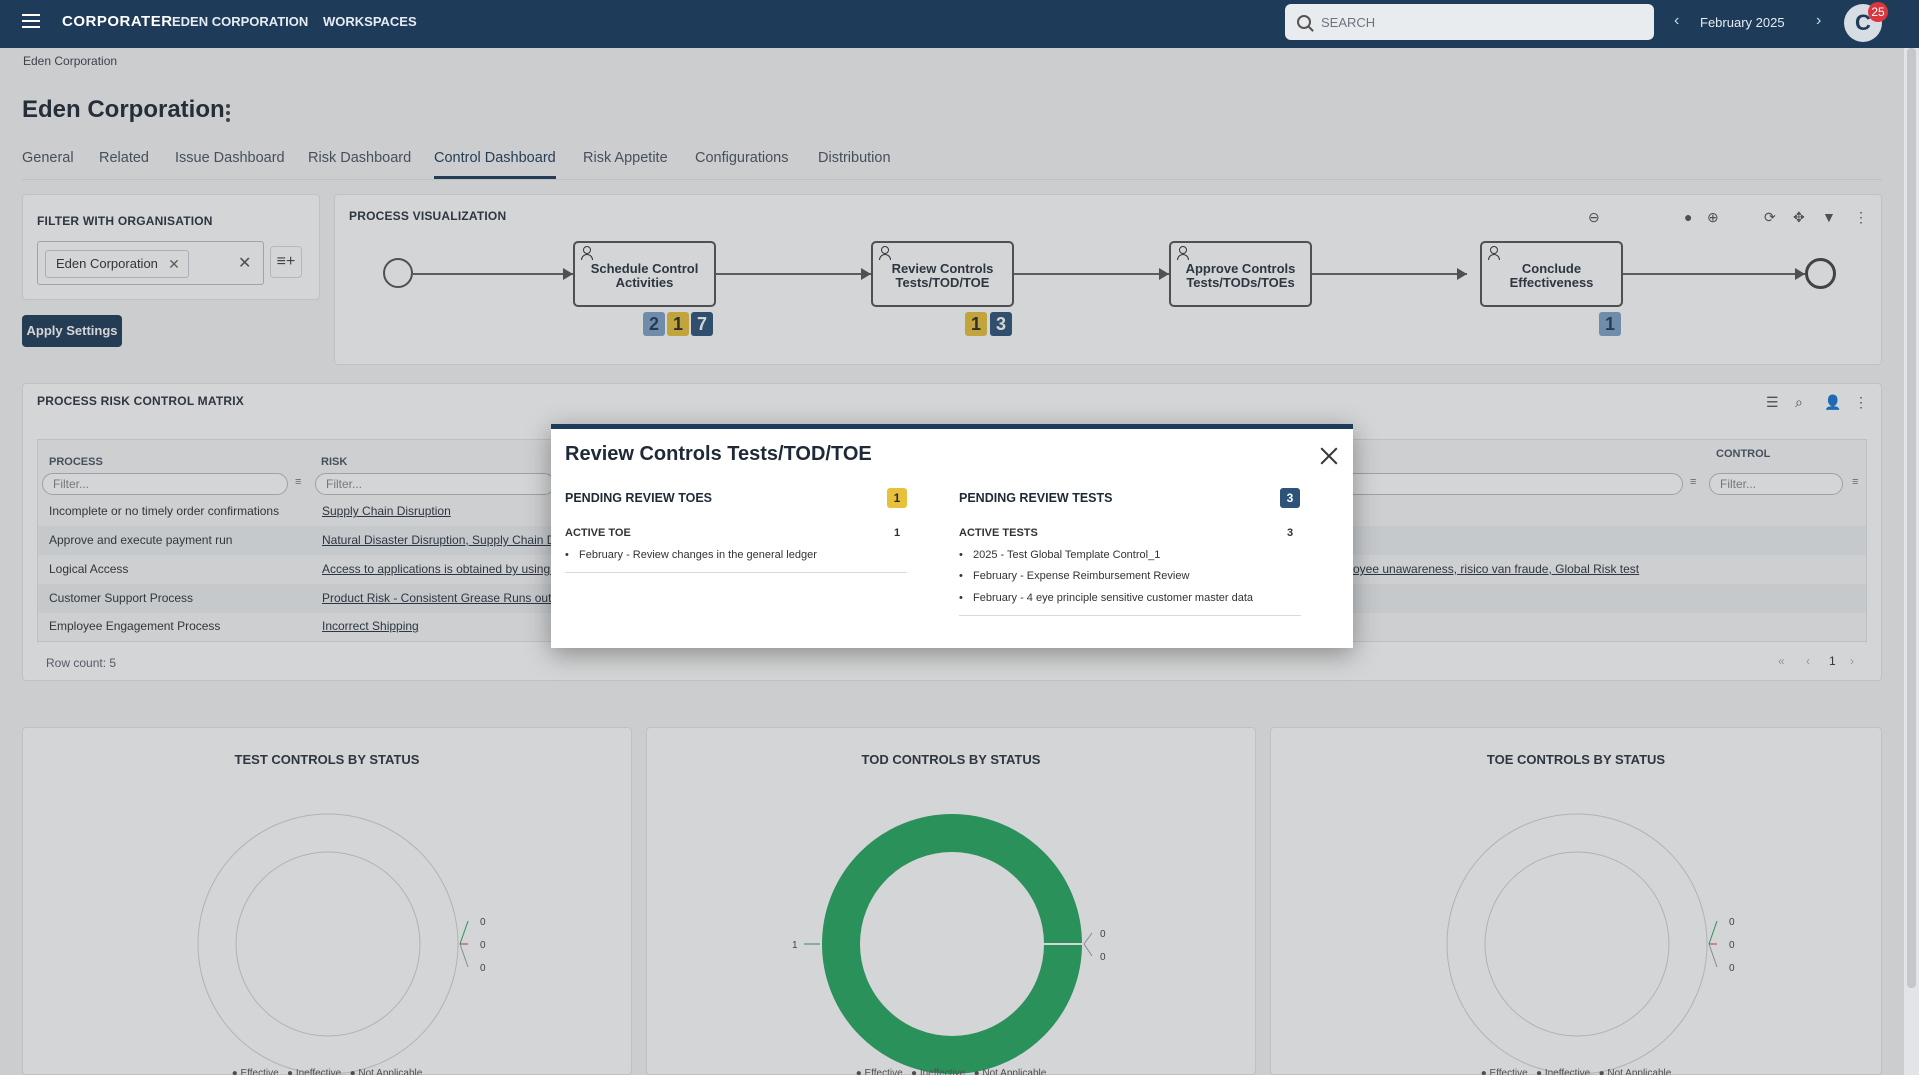 Image resolution: width=1919 pixels, height=1075 pixels. Describe the element at coordinates (1742, 22) in the screenshot. I see `period-label: February 2025` at that location.